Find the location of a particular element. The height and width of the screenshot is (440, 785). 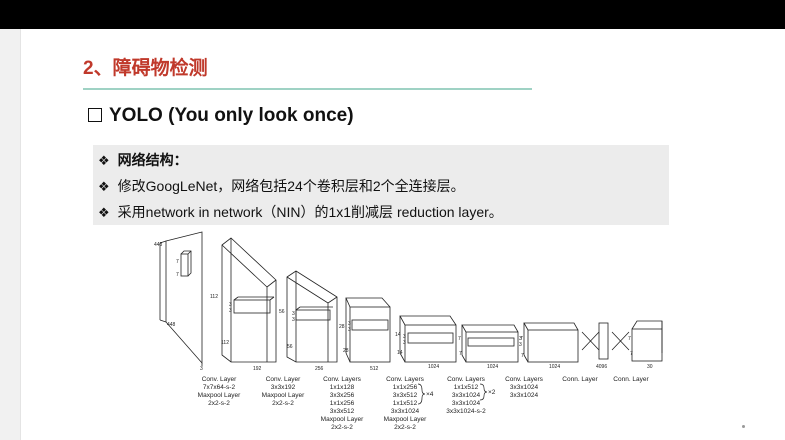

input-image-slab is located at coordinates (184, 298).